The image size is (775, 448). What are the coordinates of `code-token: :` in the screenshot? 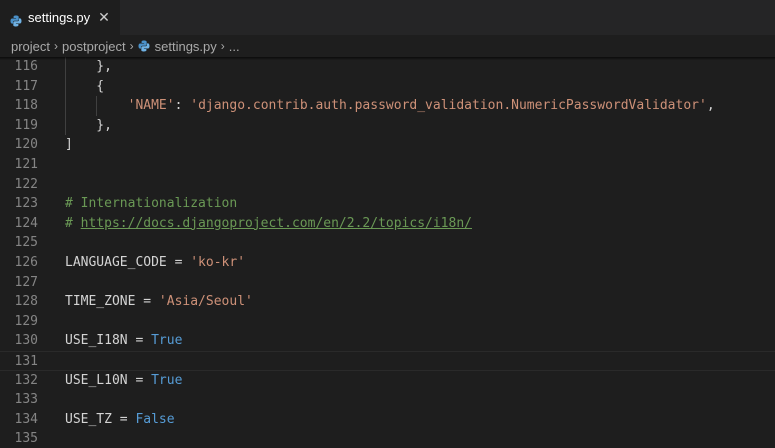 It's located at (182, 106).